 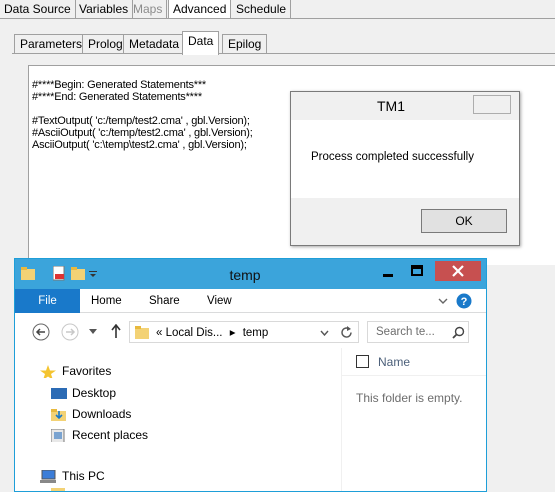 What do you see at coordinates (201, 43) in the screenshot?
I see `tab-data: Data` at bounding box center [201, 43].